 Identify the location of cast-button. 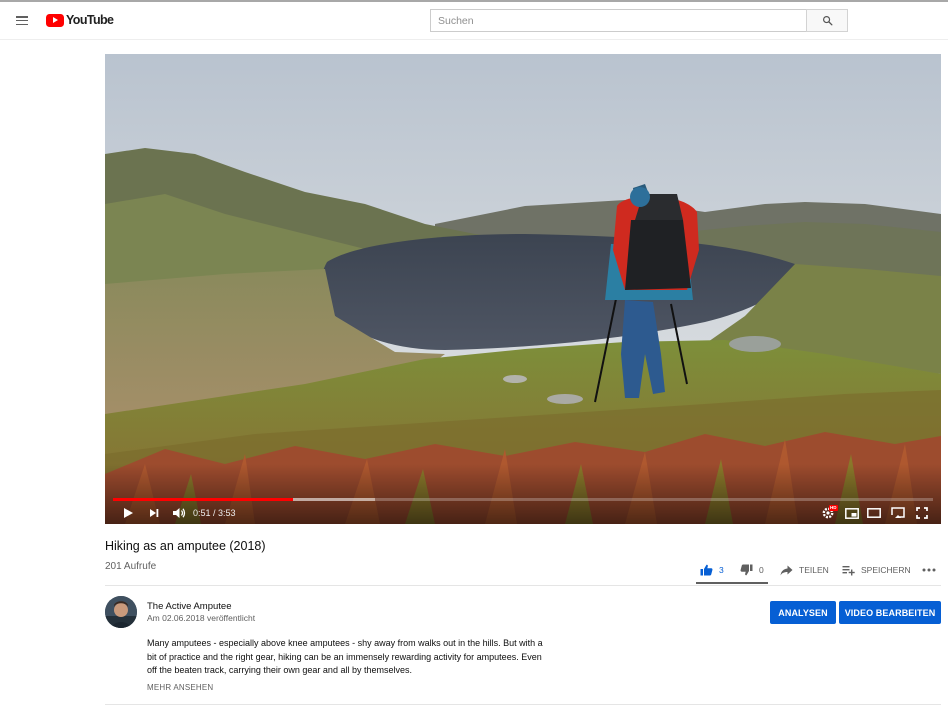
(898, 513).